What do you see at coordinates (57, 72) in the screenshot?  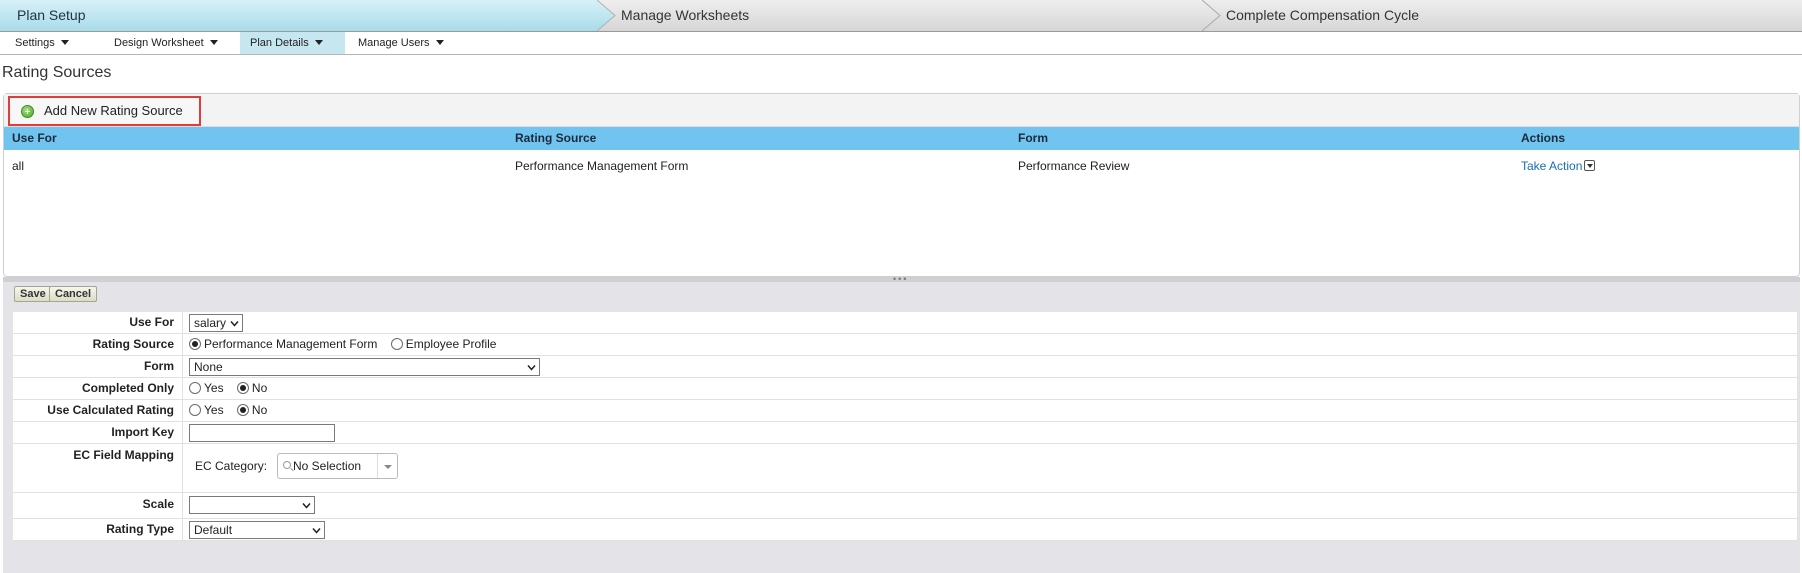 I see `page-title: Rating Sources` at bounding box center [57, 72].